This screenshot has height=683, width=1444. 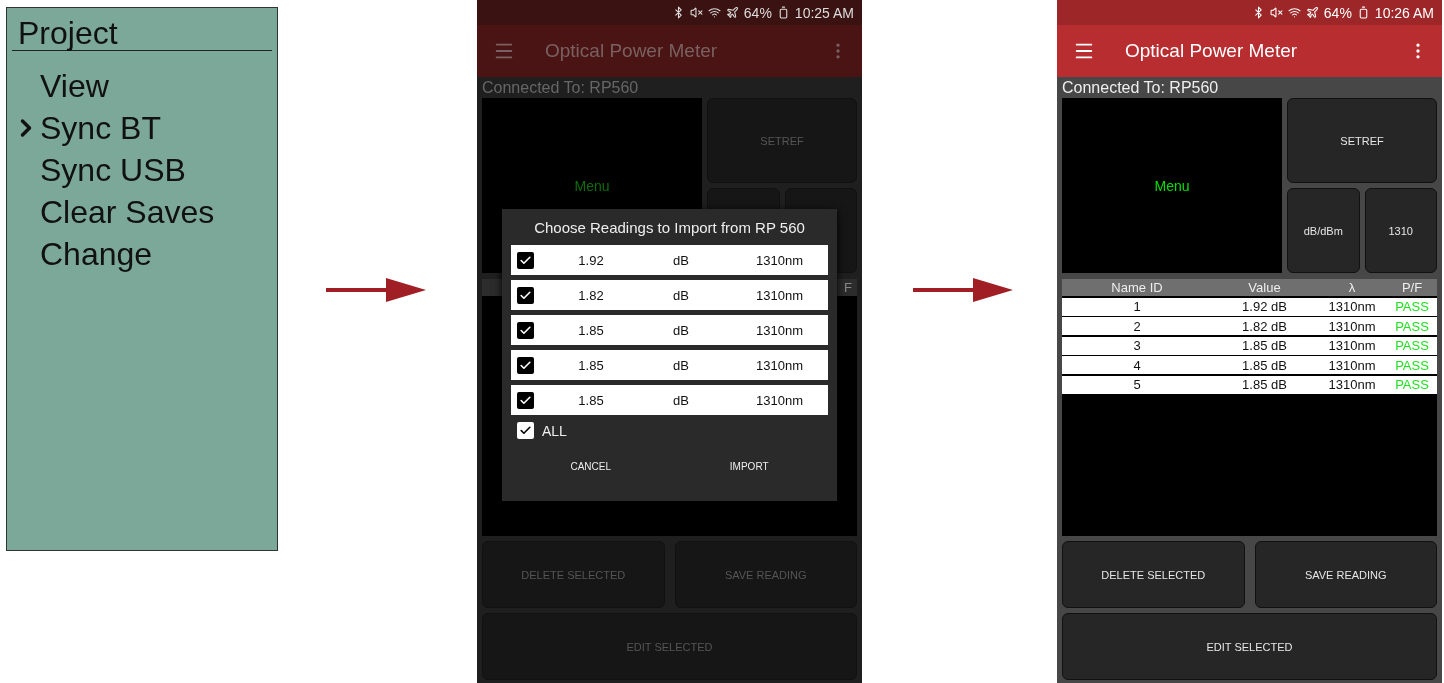 What do you see at coordinates (590, 466) in the screenshot?
I see `dialog-button: CANCEL` at bounding box center [590, 466].